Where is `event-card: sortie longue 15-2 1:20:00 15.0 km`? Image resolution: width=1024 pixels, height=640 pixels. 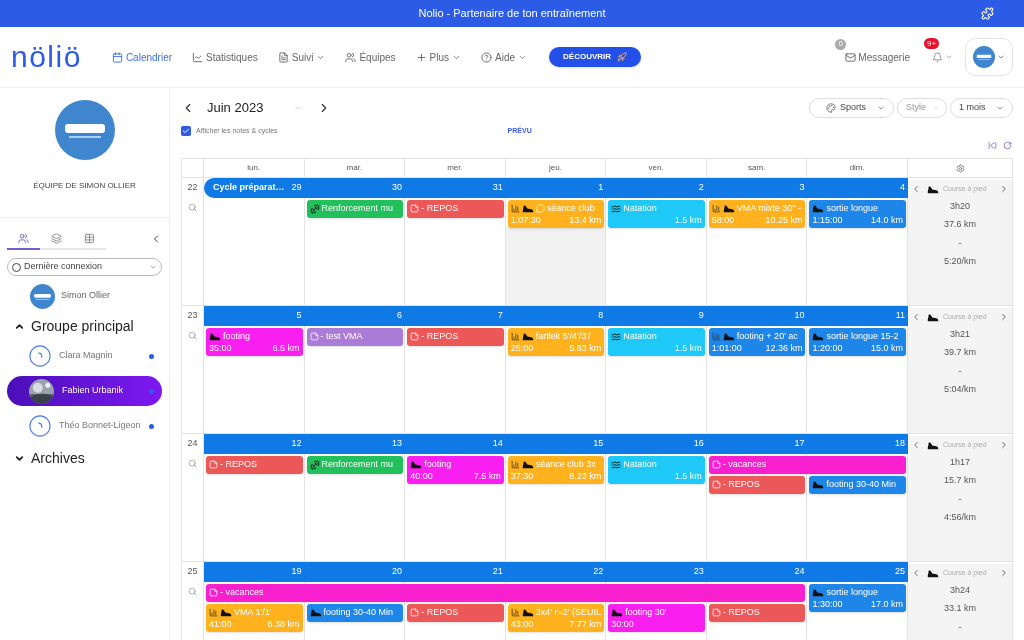
event-card: sortie longue 15-2 1:20:00 15.0 km is located at coordinates (857, 342).